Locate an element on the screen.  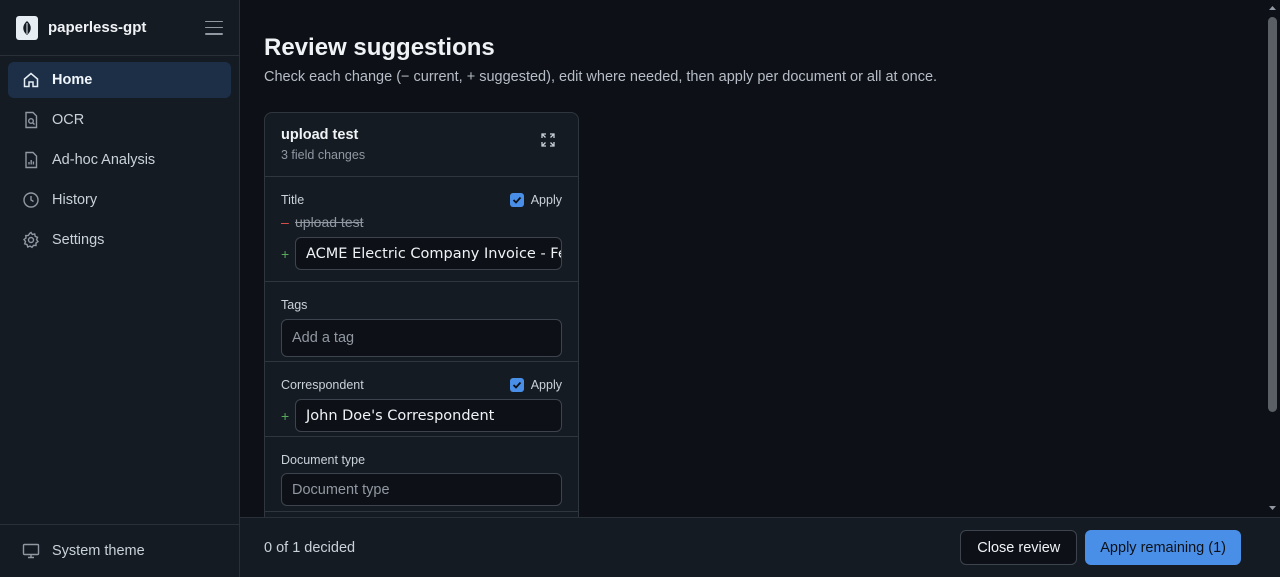
apply-correspondent-checkbox: Apply is located at coordinates (535, 385).